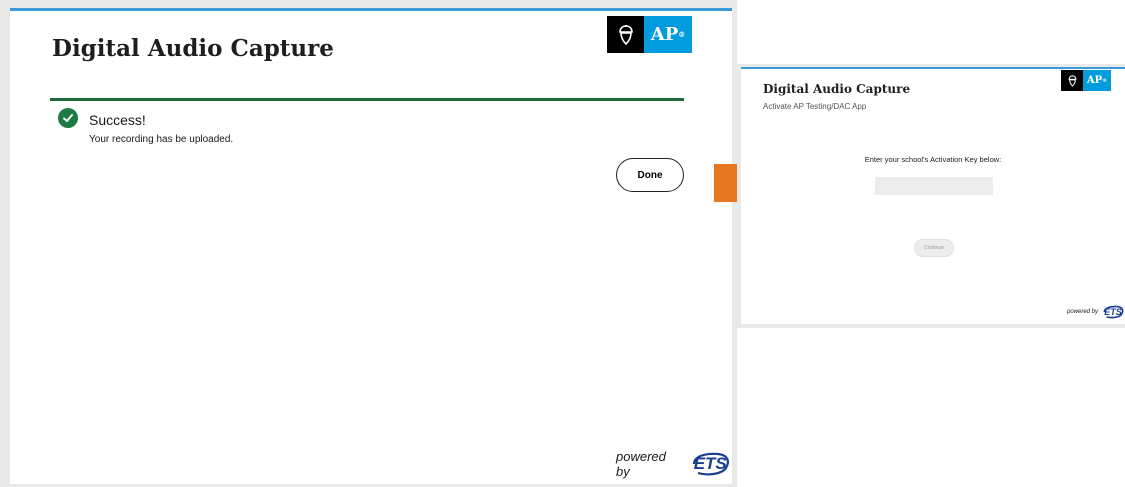 The width and height of the screenshot is (1125, 487). I want to click on done-button: Done, so click(650, 175).